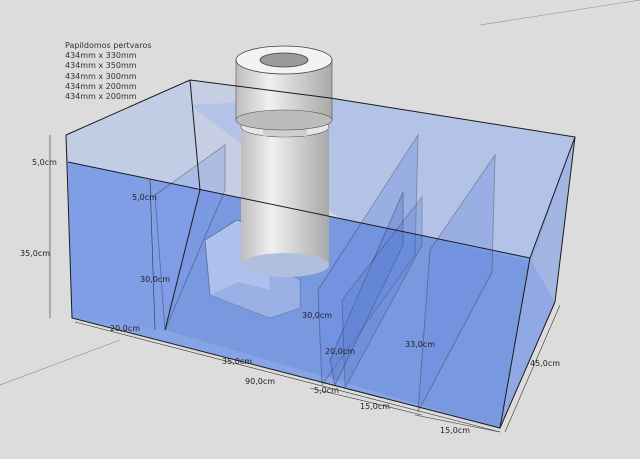 This screenshot has width=640, height=459. I want to click on axis-line-left, so click(60, 362).